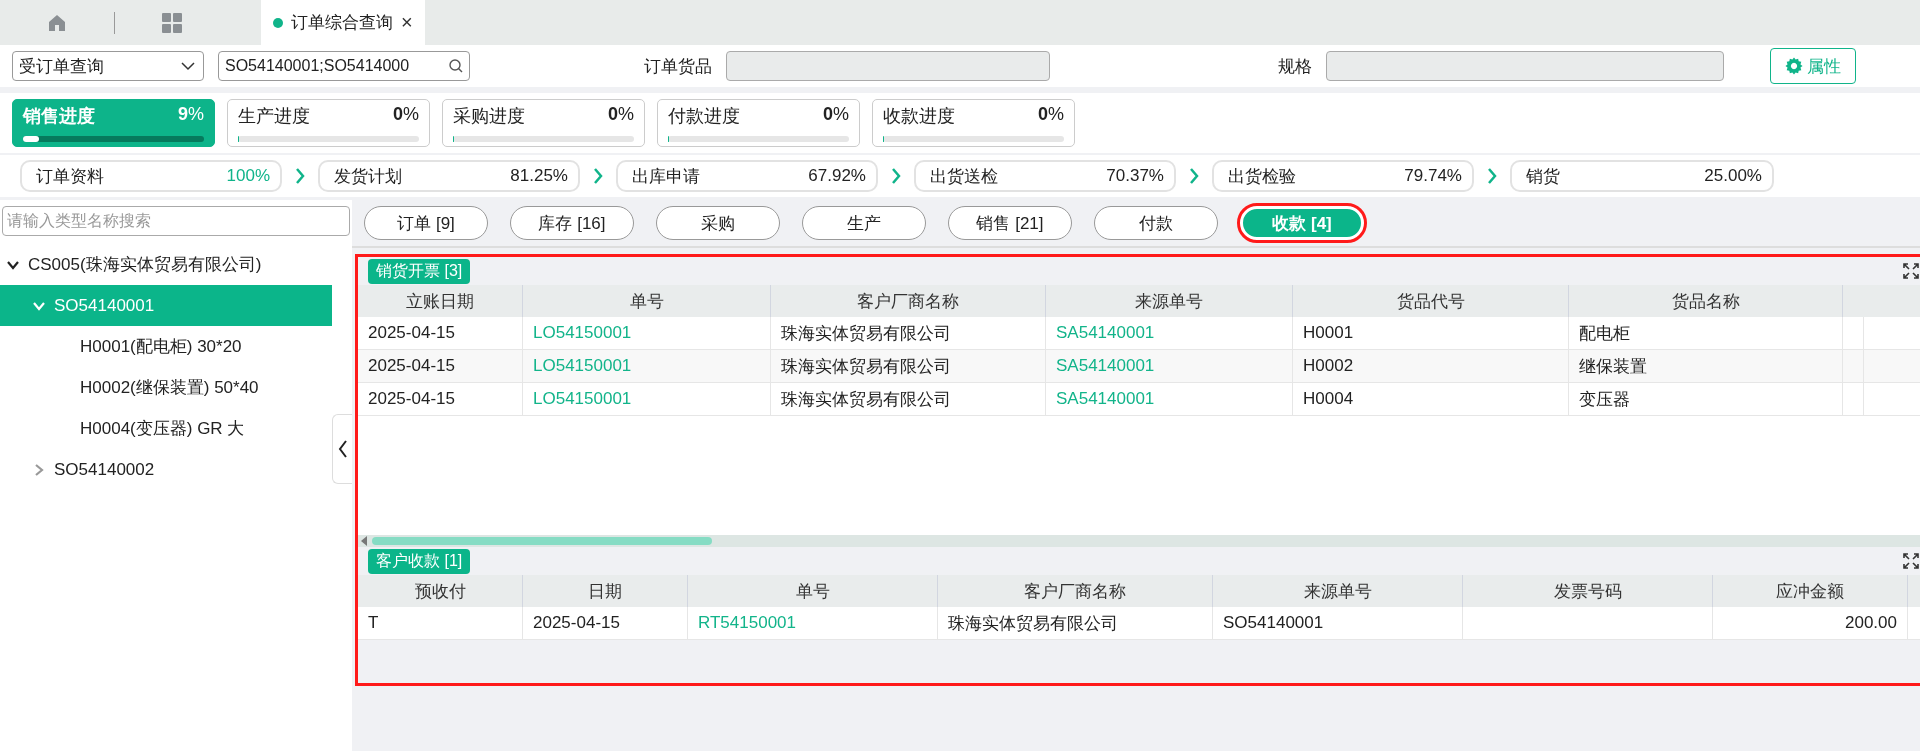 Image resolution: width=1920 pixels, height=751 pixels. Describe the element at coordinates (1794, 66) in the screenshot. I see `gear-icon` at that location.